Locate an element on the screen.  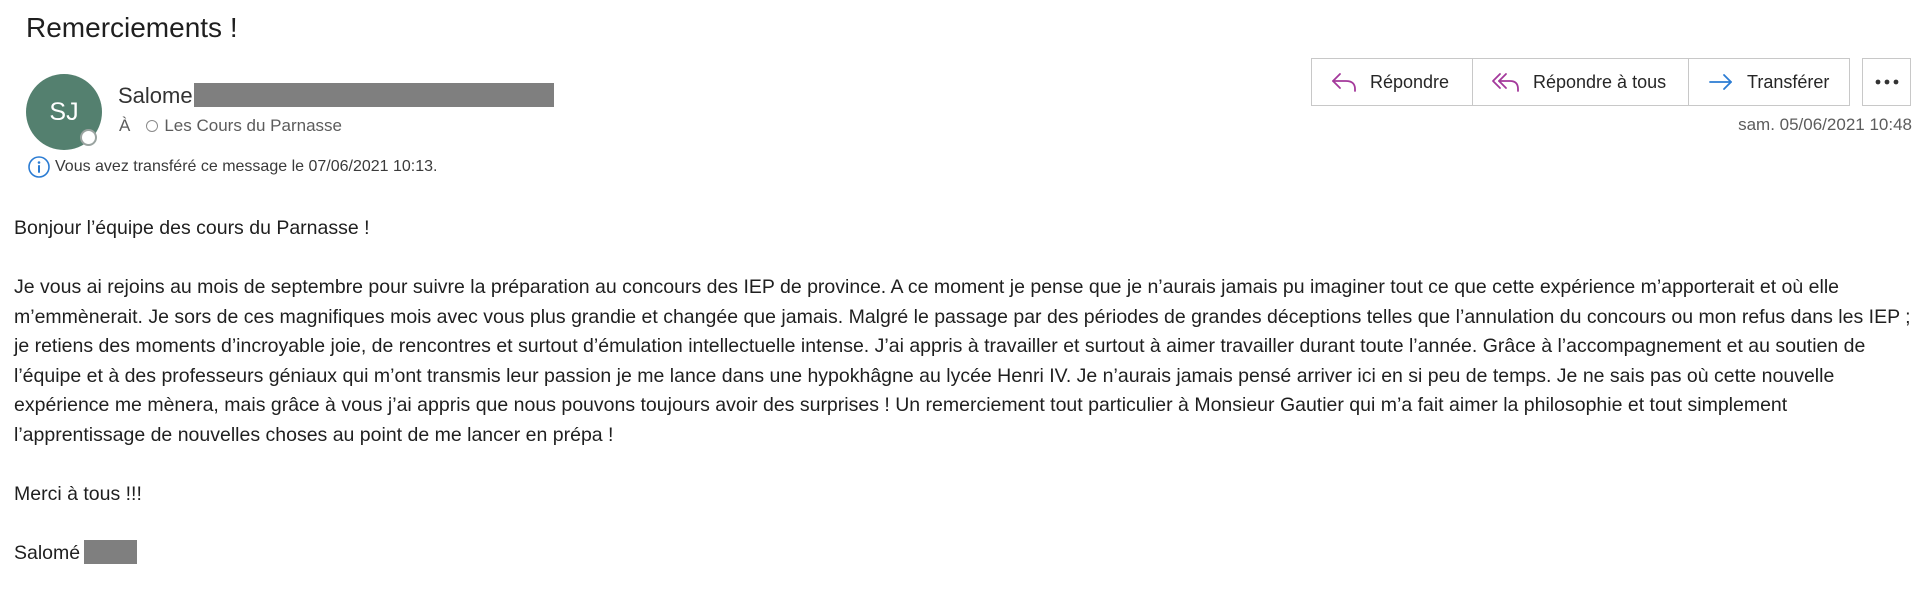
email-subject: Remerciements ! is located at coordinates (132, 27).